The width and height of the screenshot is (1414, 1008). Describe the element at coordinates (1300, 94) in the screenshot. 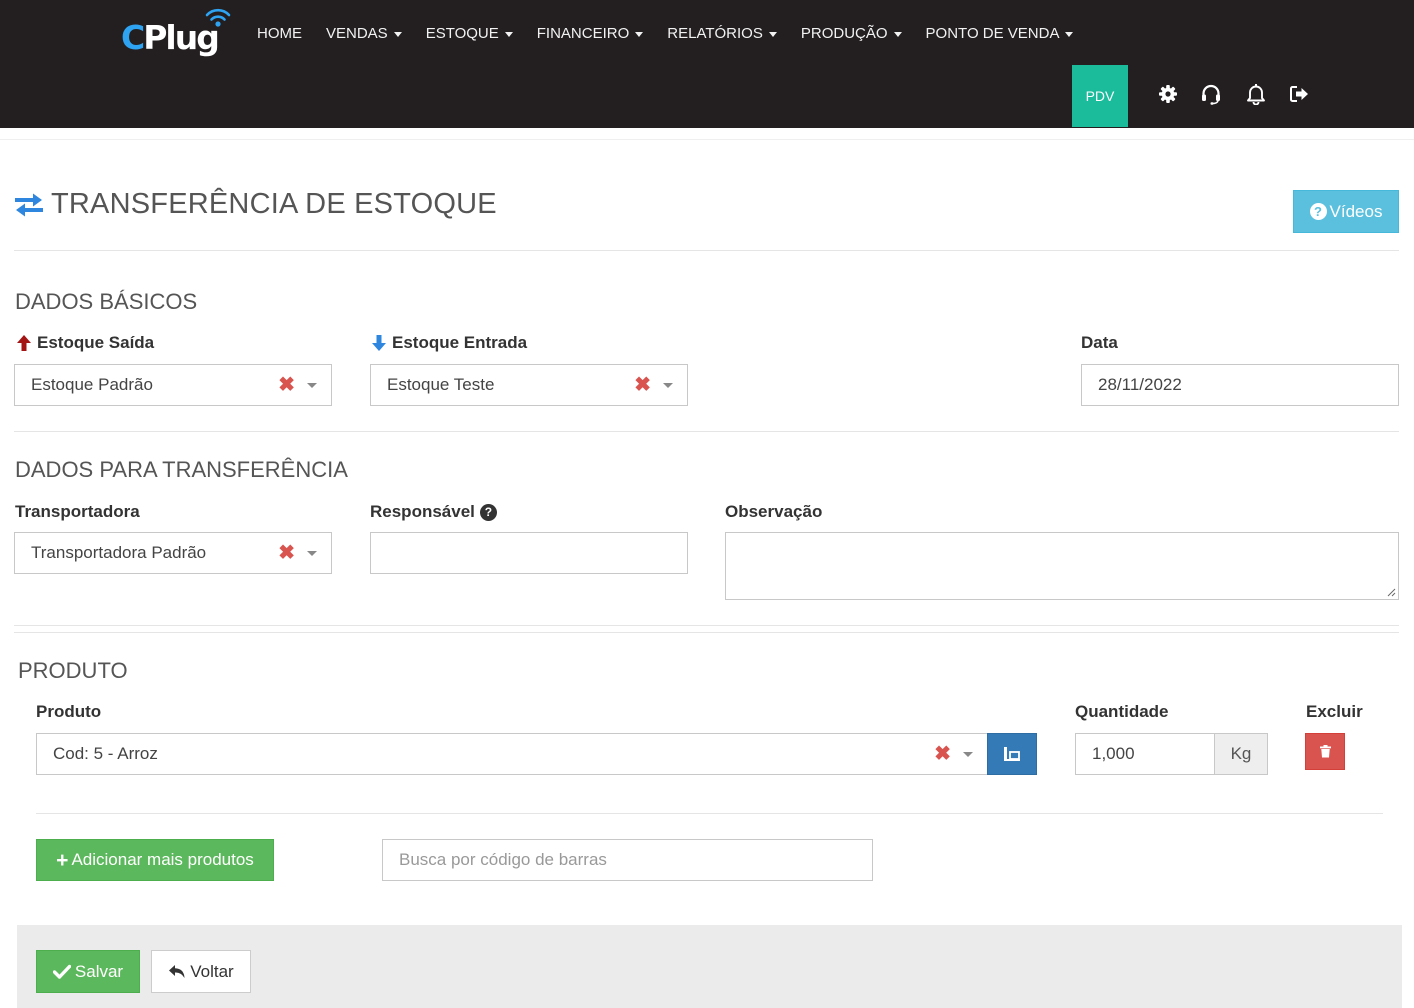

I see `logout-icon` at that location.